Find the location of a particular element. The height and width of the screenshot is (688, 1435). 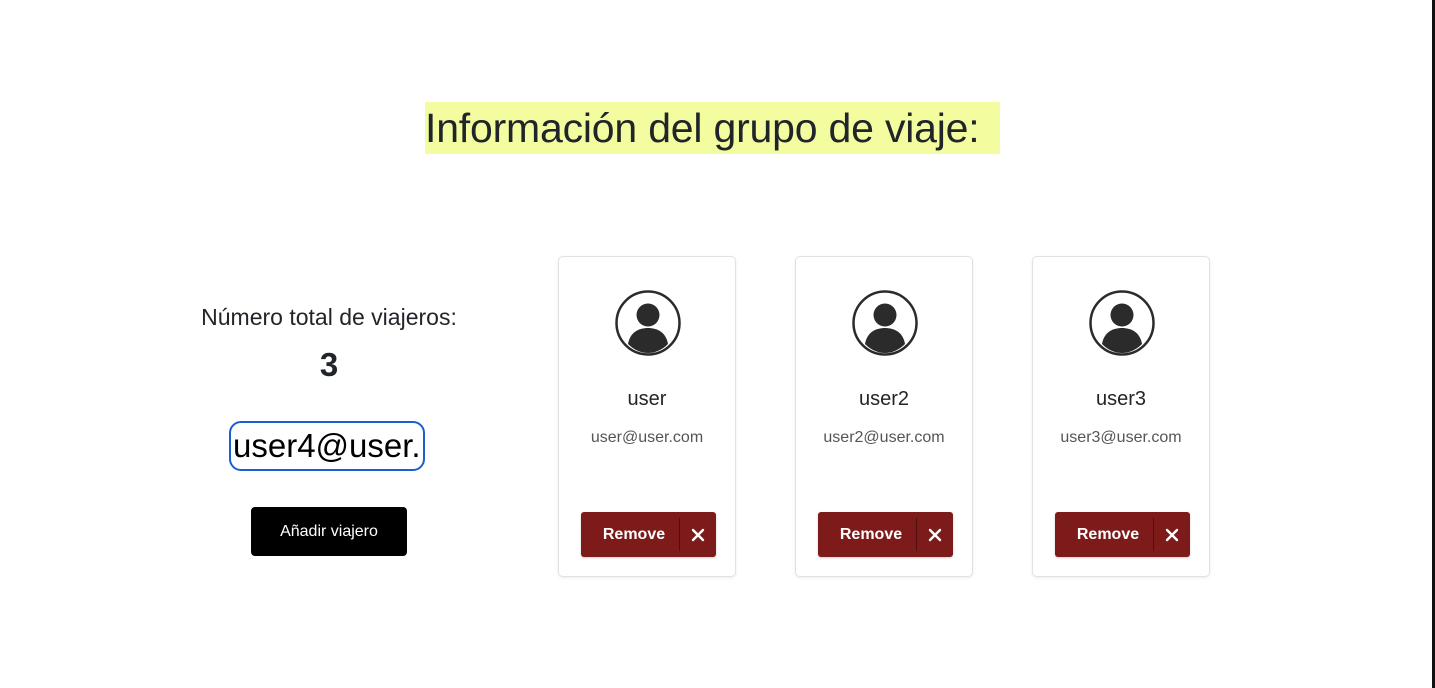

total-travelers-label: Número total de viajeros: is located at coordinates (329, 317).